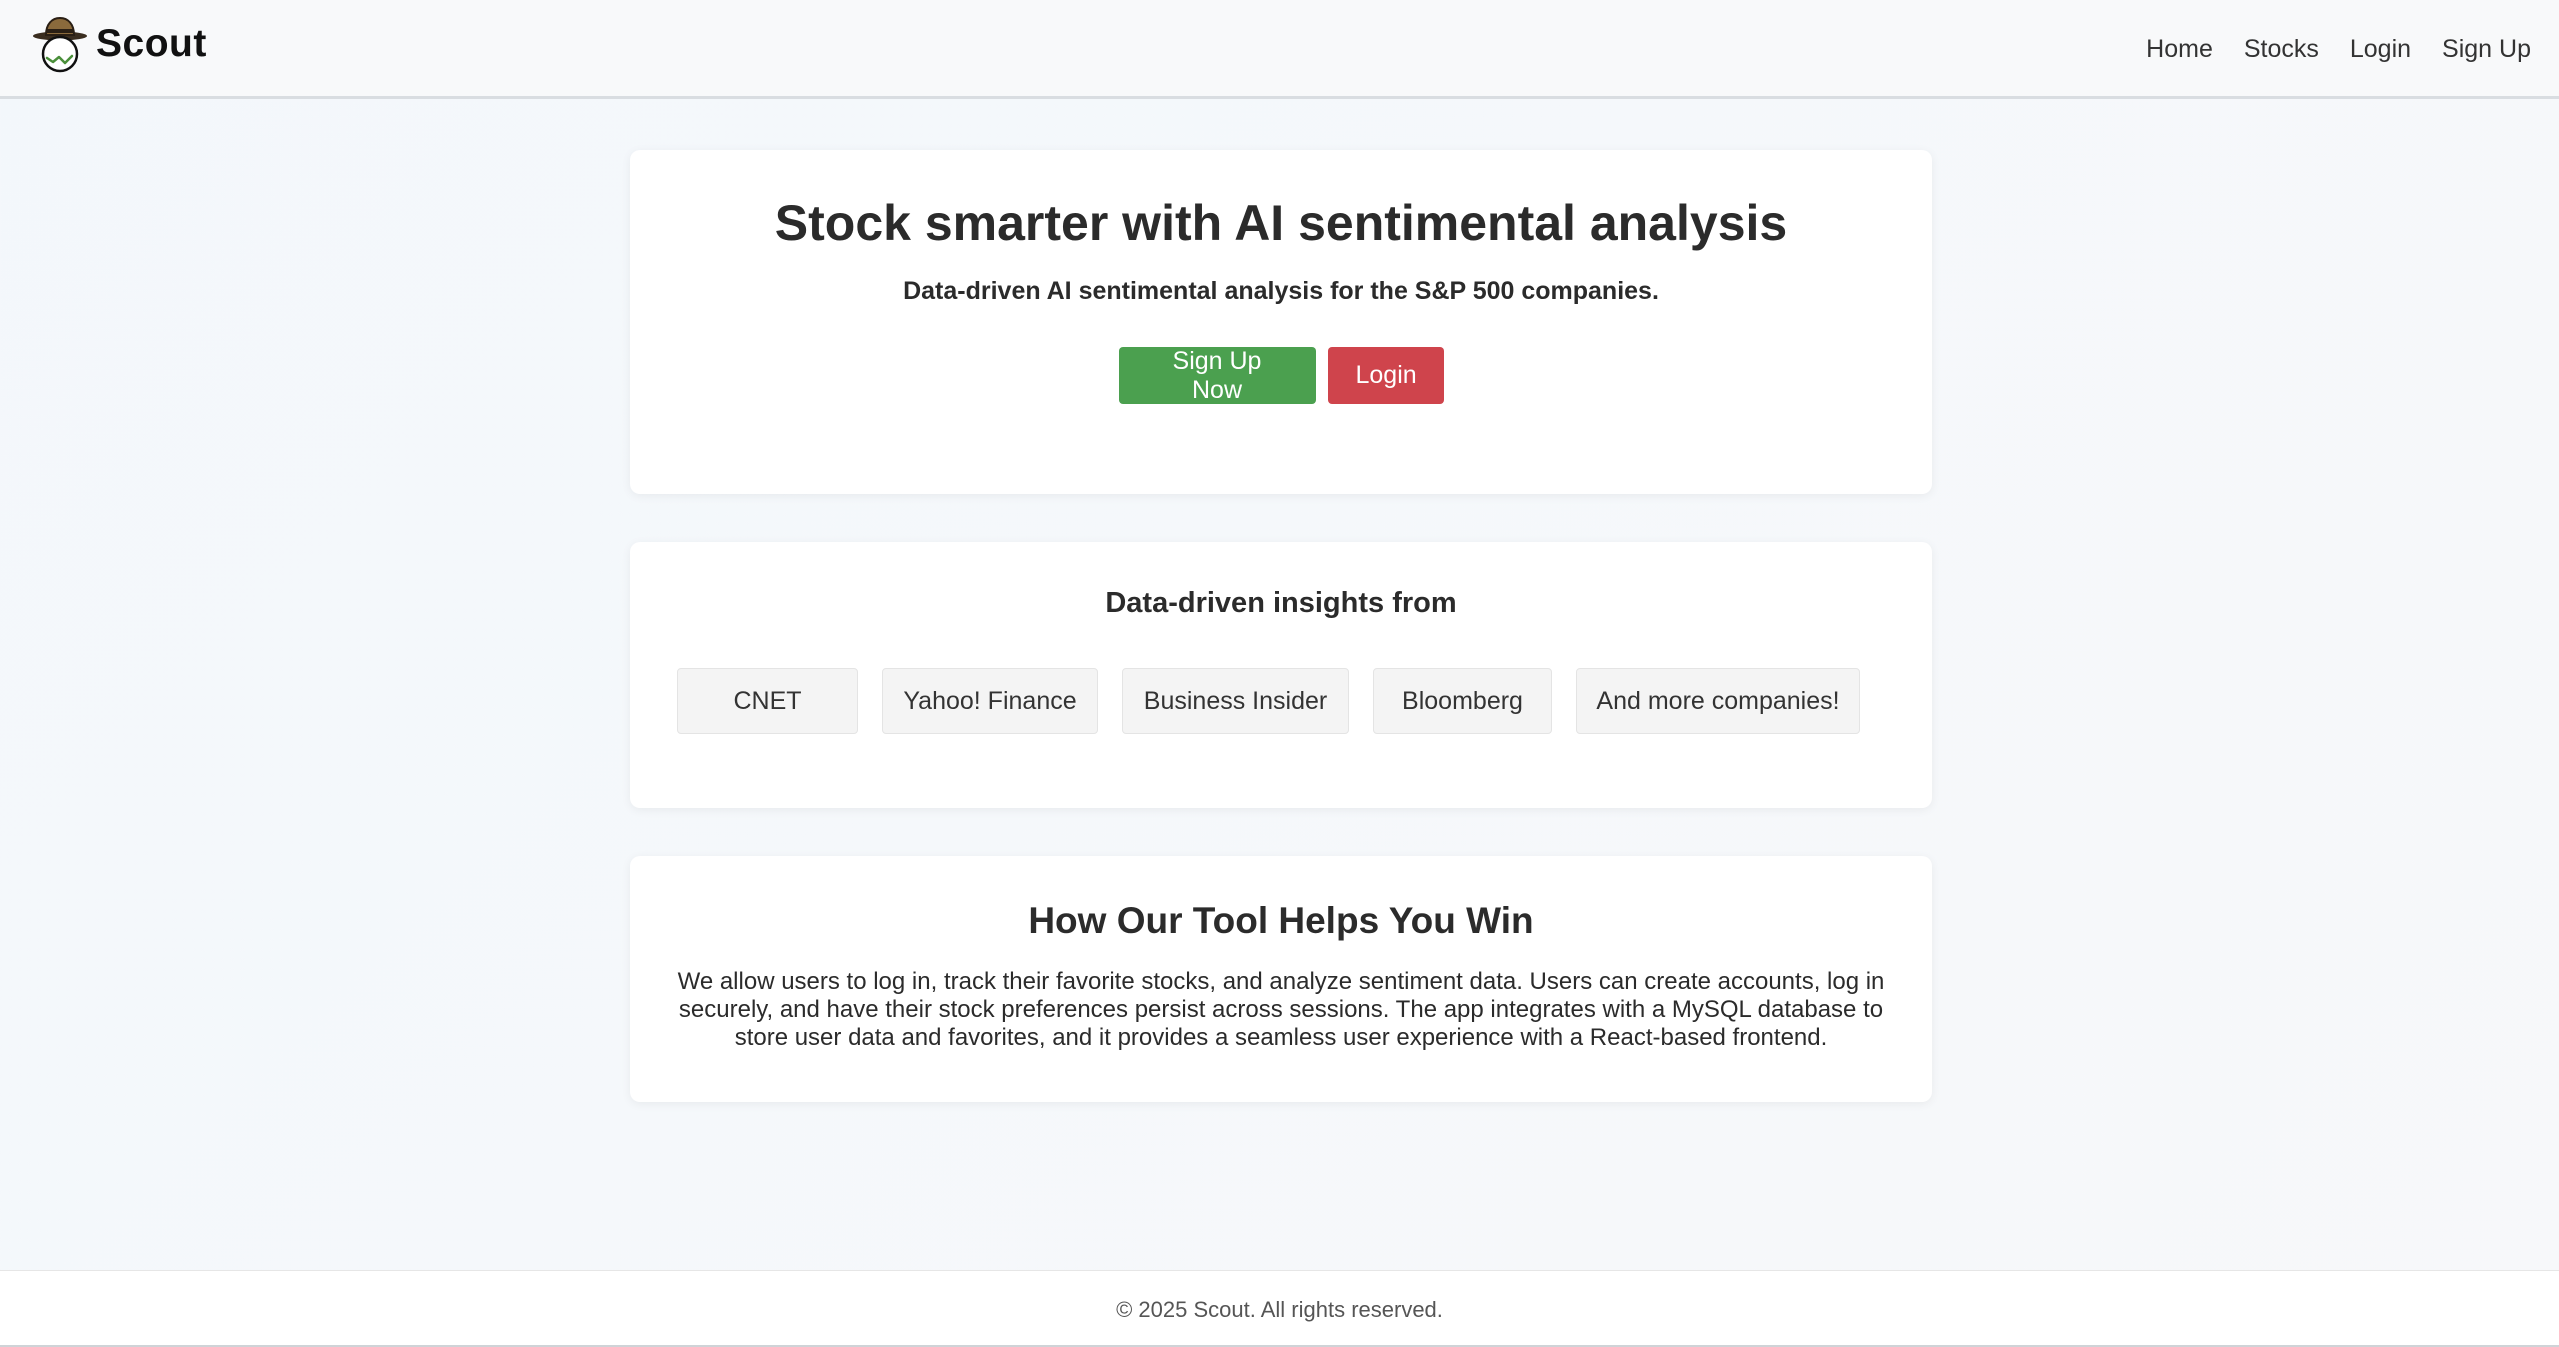 Image resolution: width=2559 pixels, height=1347 pixels. I want to click on nav-stocks: Stocks, so click(2281, 49).